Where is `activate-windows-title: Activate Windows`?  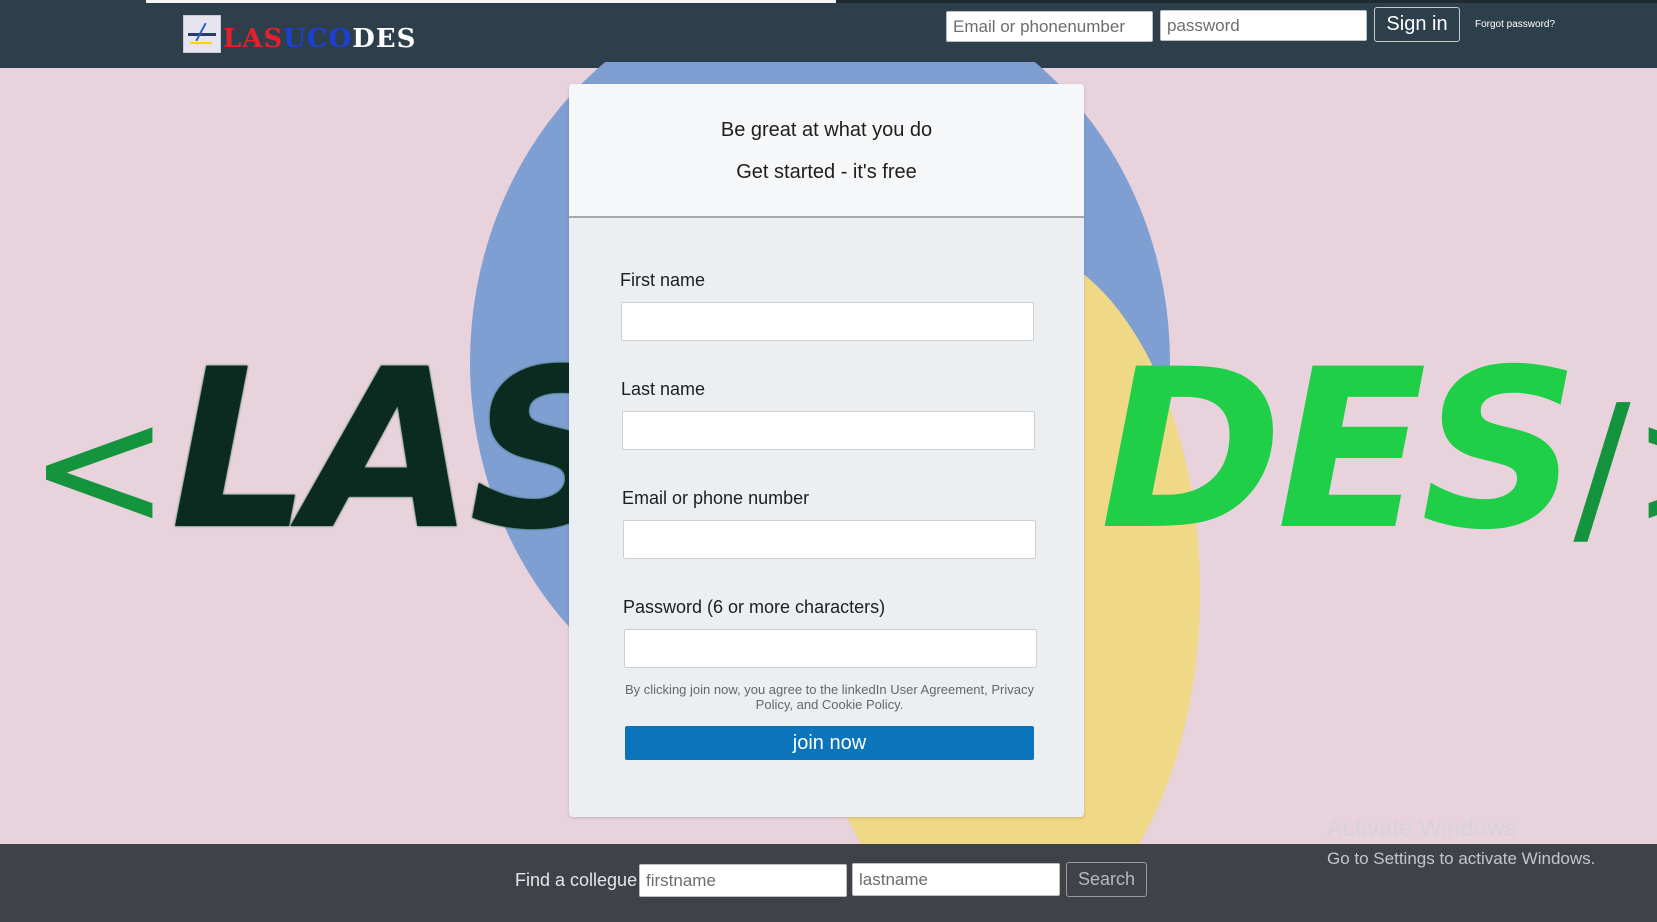 activate-windows-title: Activate Windows is located at coordinates (1422, 828).